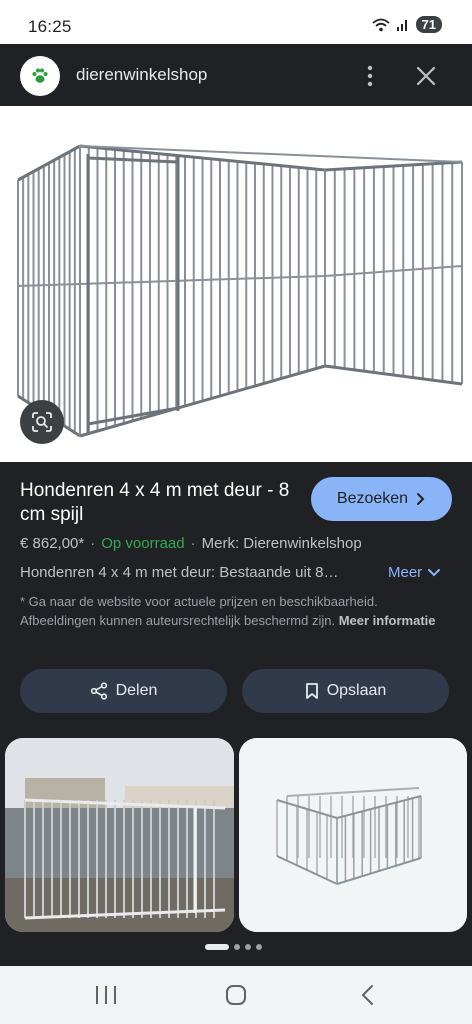 The height and width of the screenshot is (1024, 472). Describe the element at coordinates (136, 690) in the screenshot. I see `share-button-label: Delen` at that location.